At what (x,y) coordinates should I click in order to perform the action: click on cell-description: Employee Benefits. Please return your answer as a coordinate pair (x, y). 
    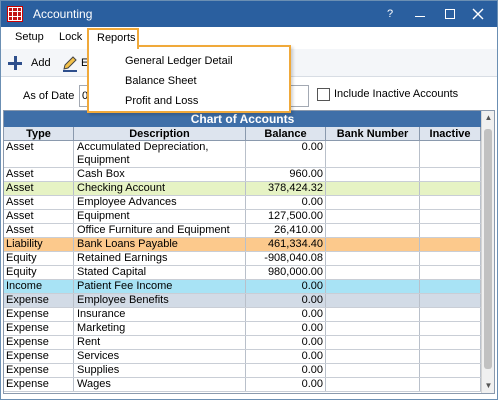
    Looking at the image, I should click on (160, 300).